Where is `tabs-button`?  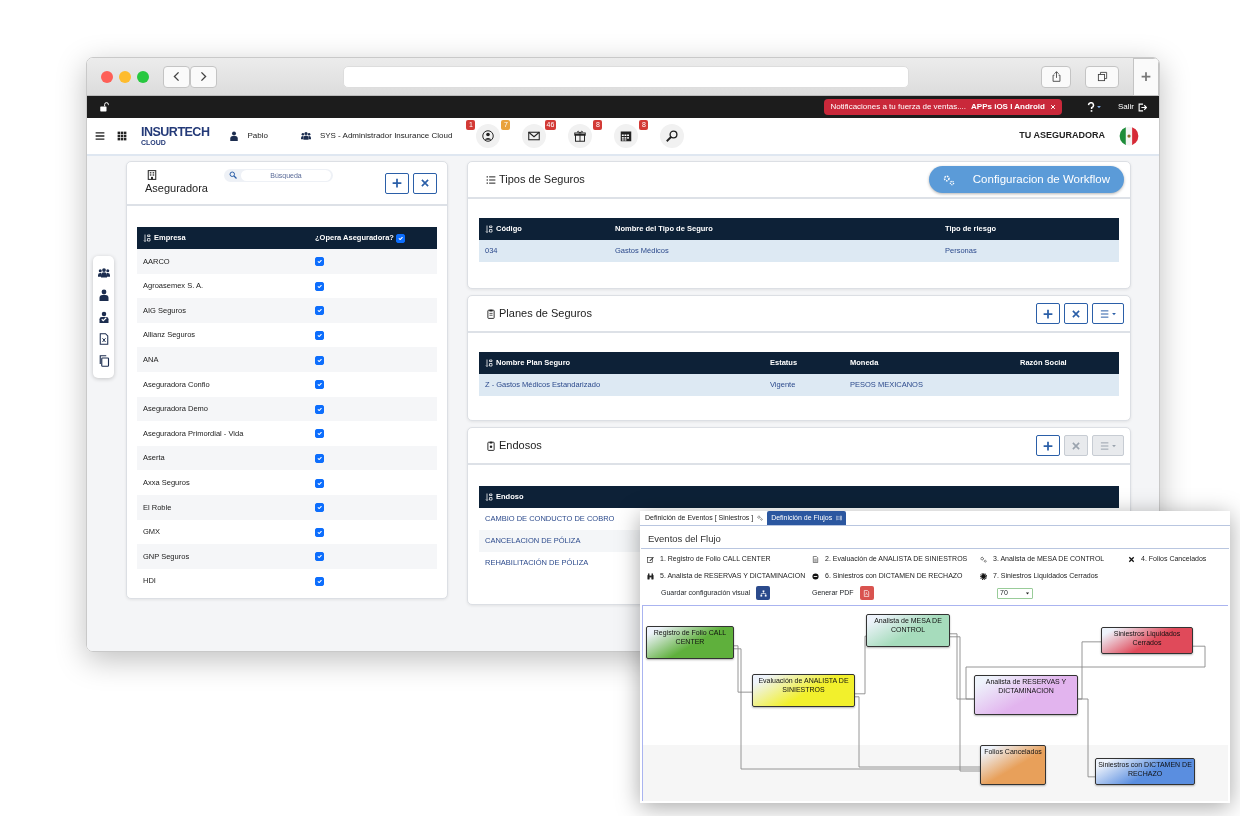
tabs-button is located at coordinates (1102, 76).